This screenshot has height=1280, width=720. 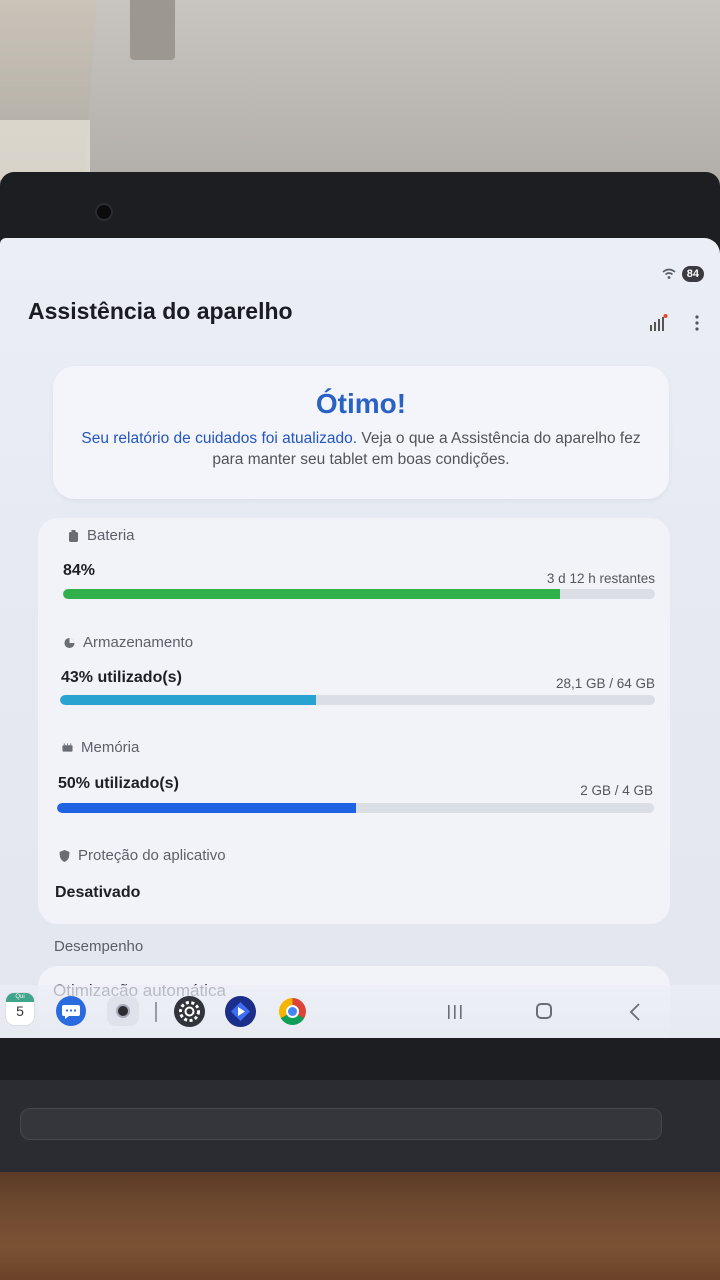 I want to click on report-icon, so click(x=658, y=323).